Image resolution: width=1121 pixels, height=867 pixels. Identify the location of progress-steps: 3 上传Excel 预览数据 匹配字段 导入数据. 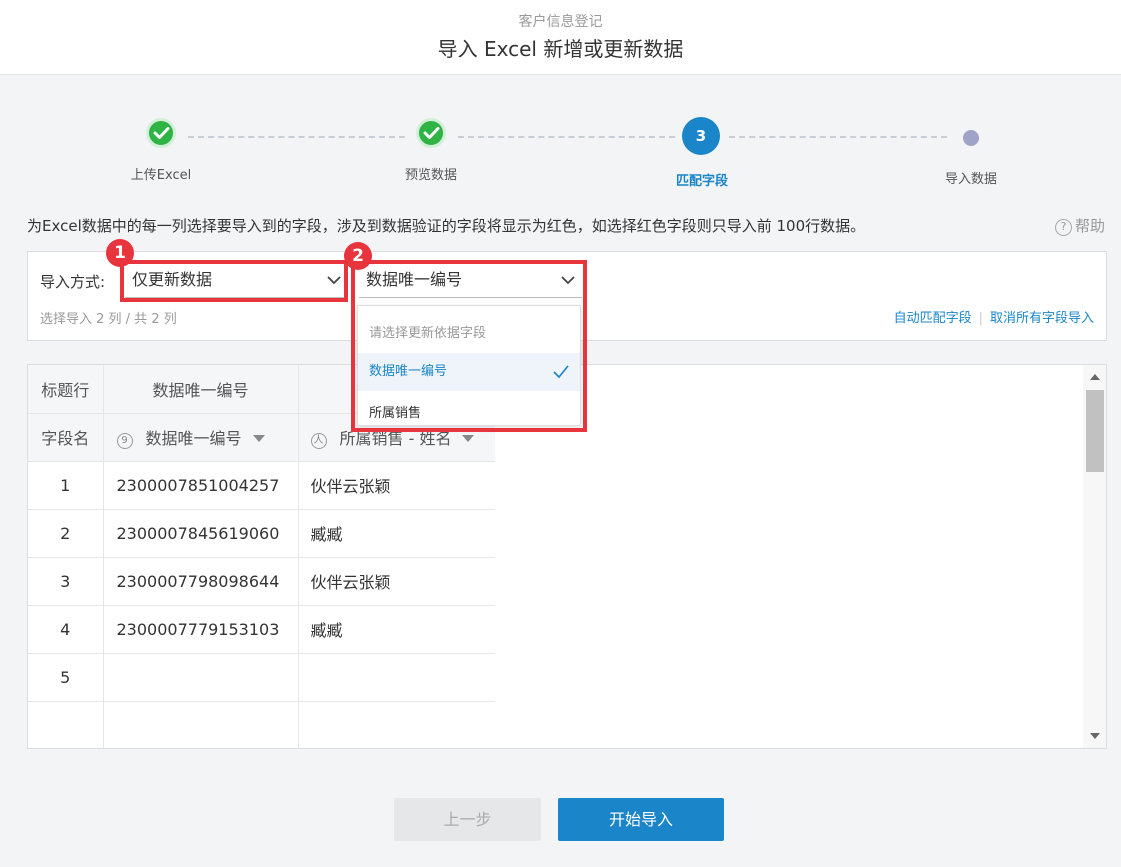
(560, 152).